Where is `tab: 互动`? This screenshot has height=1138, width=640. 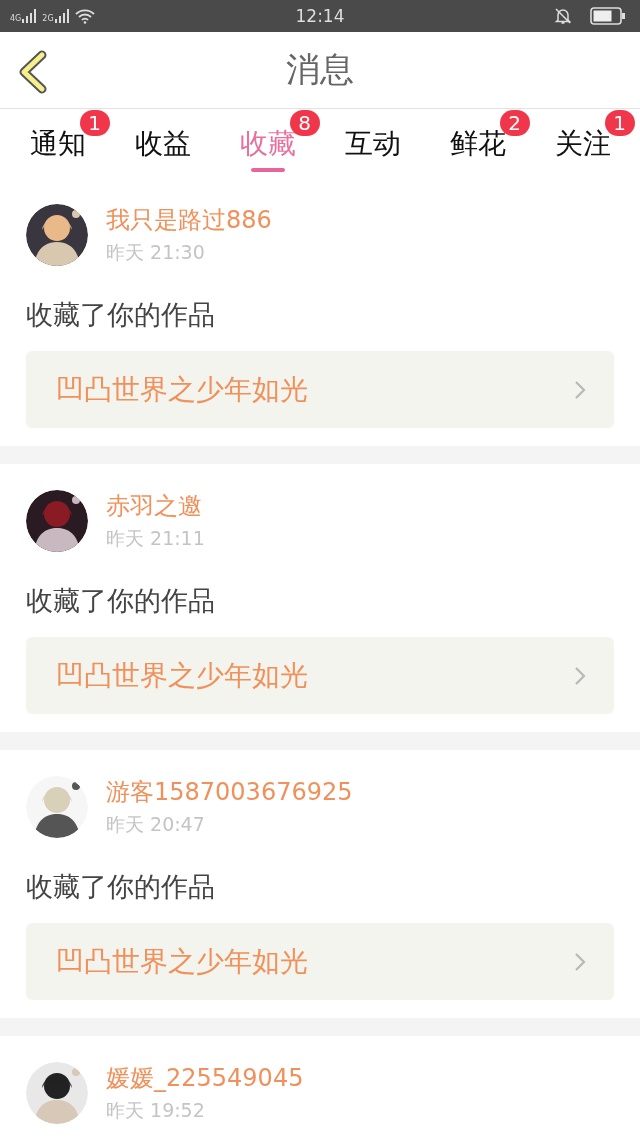 tab: 互动 is located at coordinates (372, 143).